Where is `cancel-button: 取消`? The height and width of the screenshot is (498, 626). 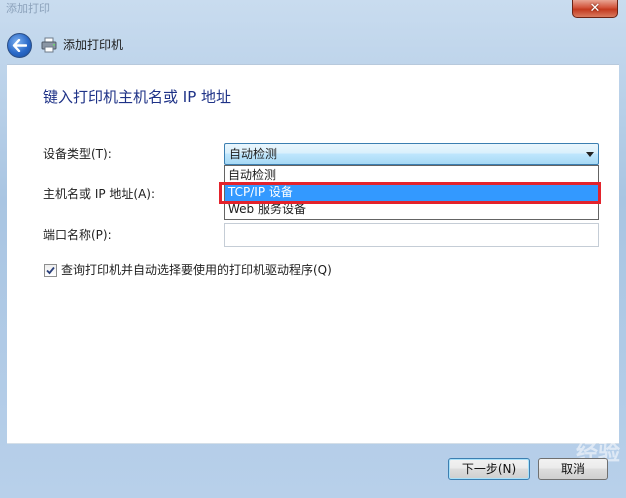
cancel-button: 取消 is located at coordinates (573, 469).